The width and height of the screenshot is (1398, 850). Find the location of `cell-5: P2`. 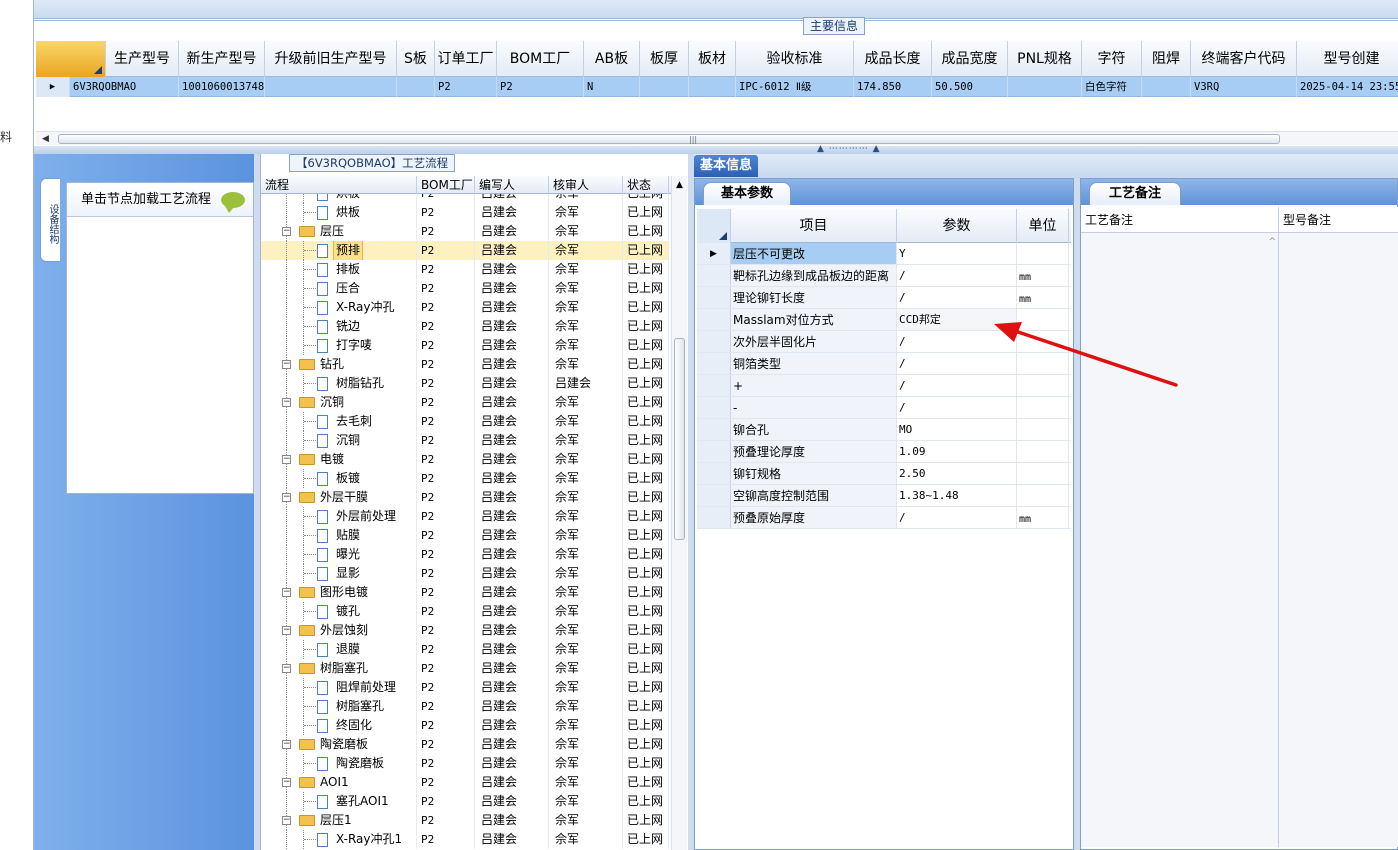

cell-5: P2 is located at coordinates (540, 87).